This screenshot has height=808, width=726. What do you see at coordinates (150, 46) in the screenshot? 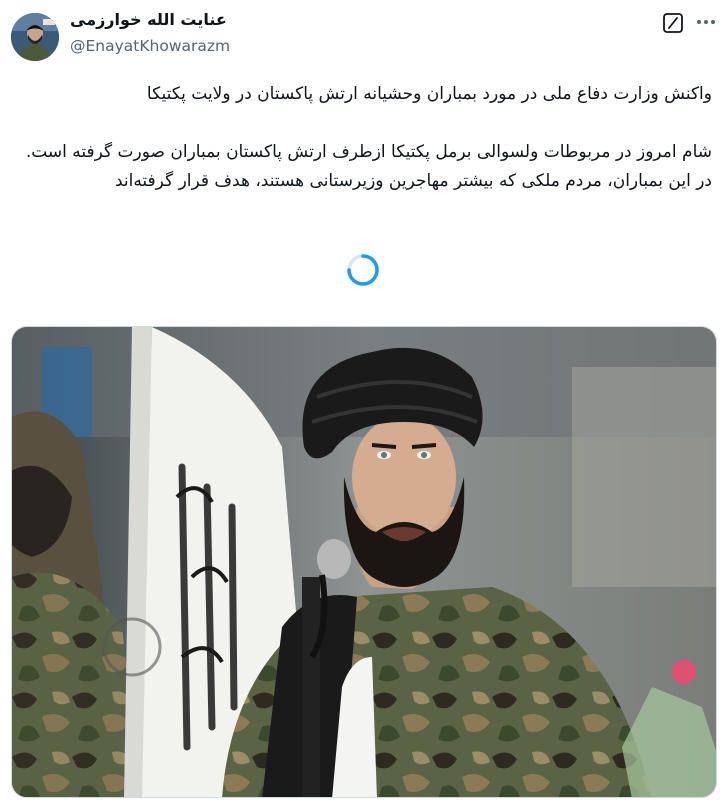
I see `author-handle: @EnayatKhowarazm` at bounding box center [150, 46].